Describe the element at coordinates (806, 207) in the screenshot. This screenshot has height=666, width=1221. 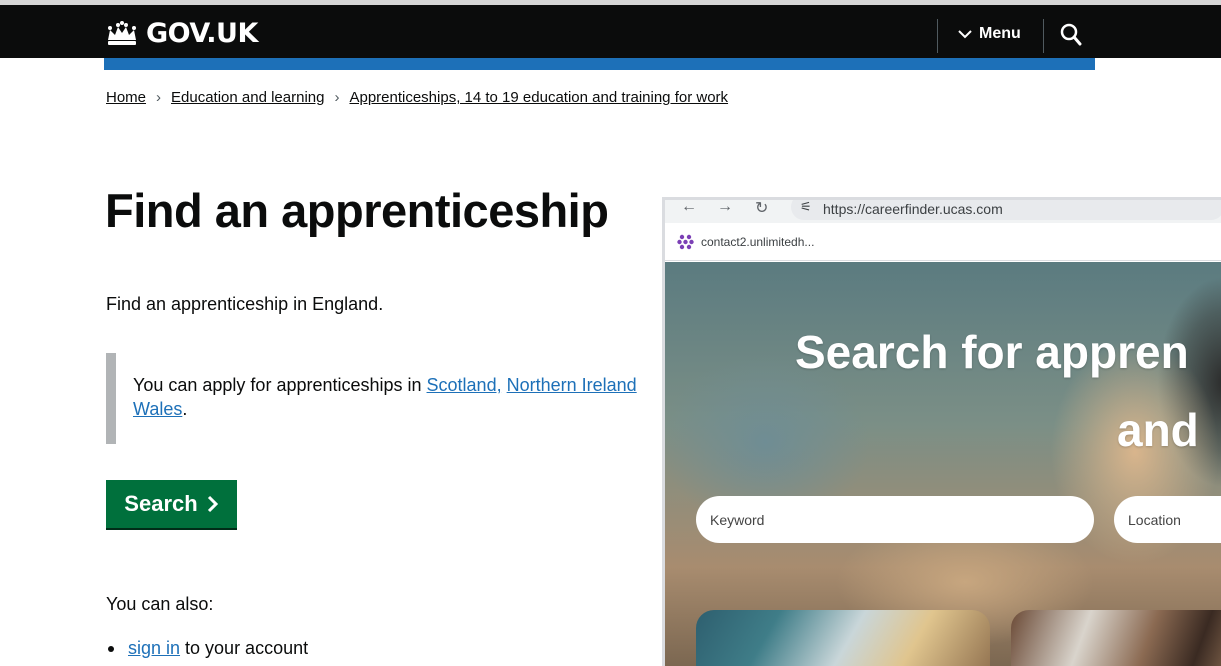
I see `site-settings-icon: ⚟` at that location.